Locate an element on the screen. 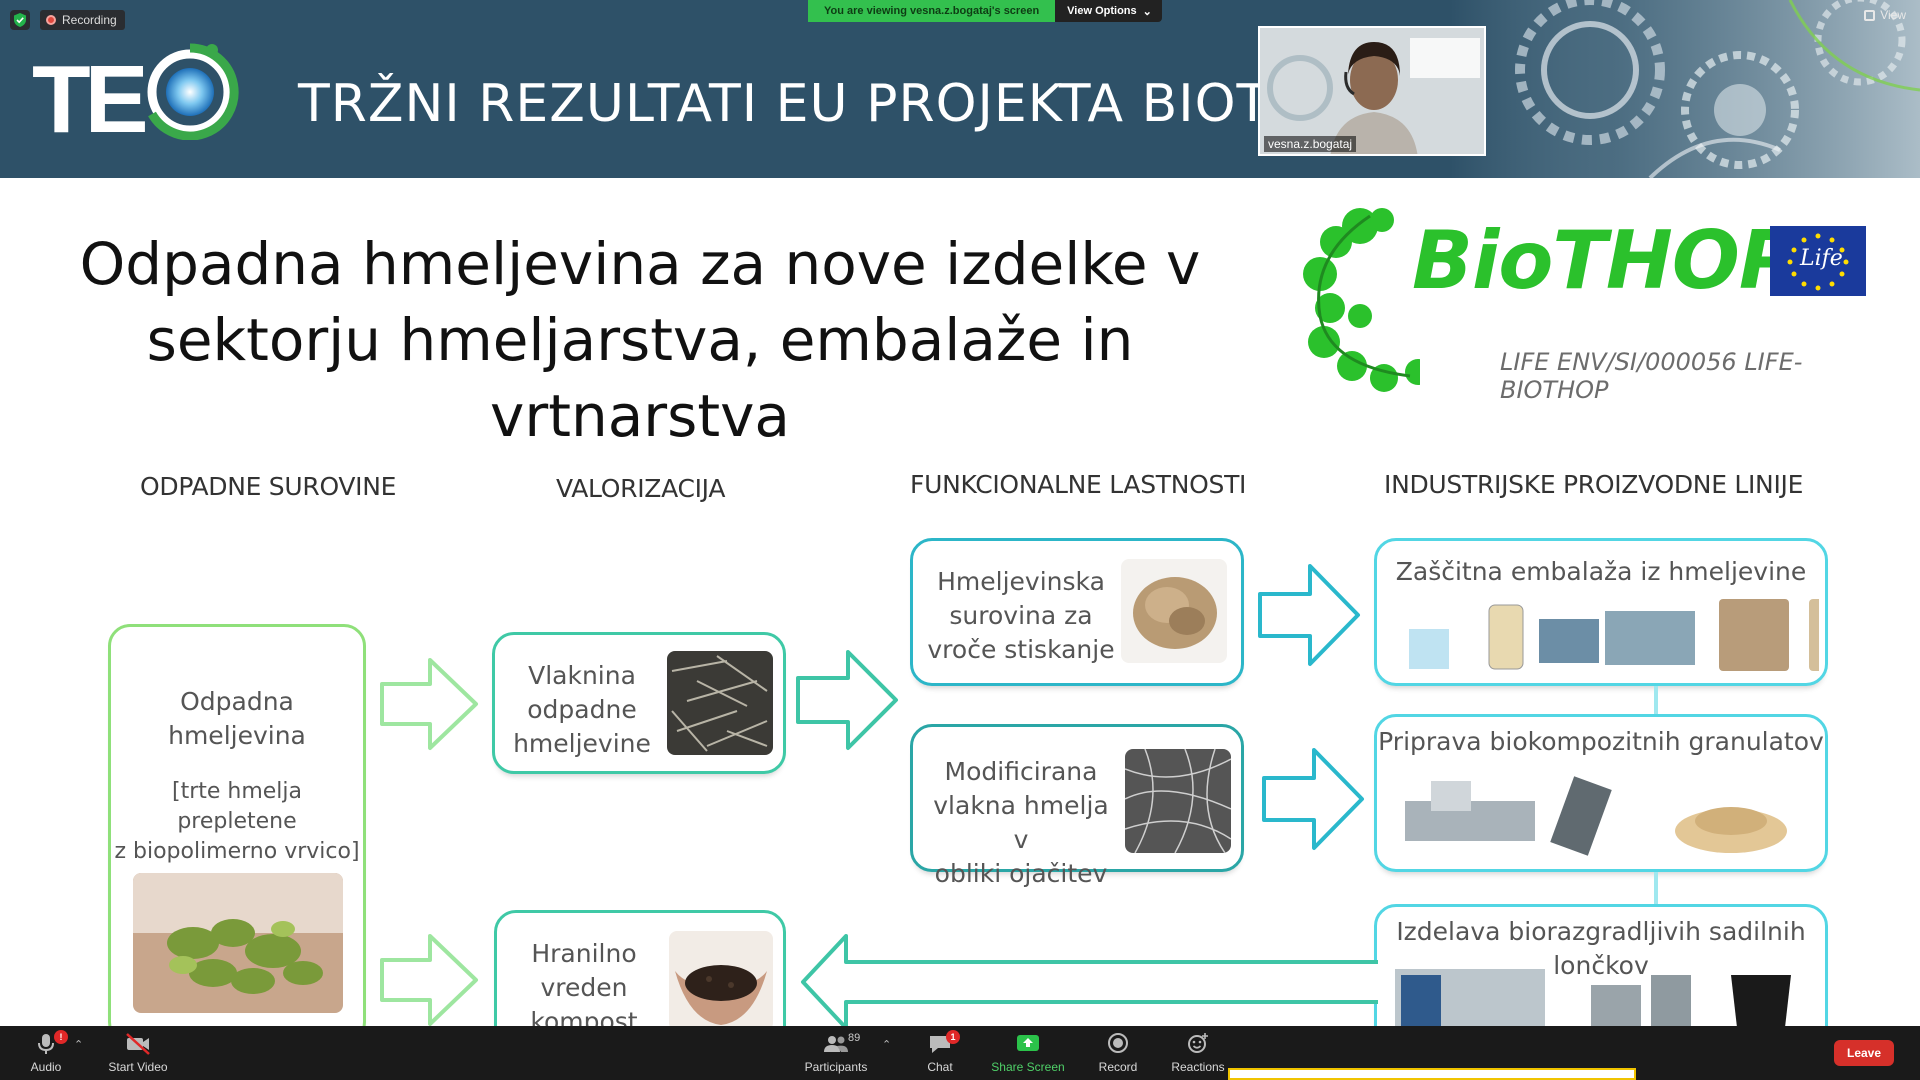 Image resolution: width=1920 pixels, height=1080 pixels. industry-packaging-label: Zaščitna embalaža iz hmeljevine is located at coordinates (1601, 571).